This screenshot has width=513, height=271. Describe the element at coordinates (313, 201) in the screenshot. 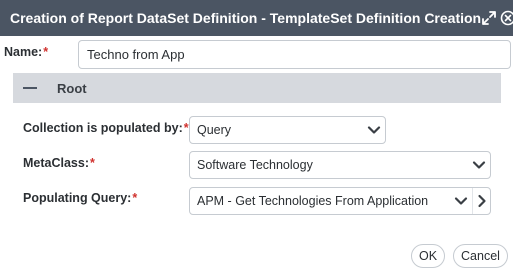

I see `query-select-value: APM - Get Technologies From Application` at that location.